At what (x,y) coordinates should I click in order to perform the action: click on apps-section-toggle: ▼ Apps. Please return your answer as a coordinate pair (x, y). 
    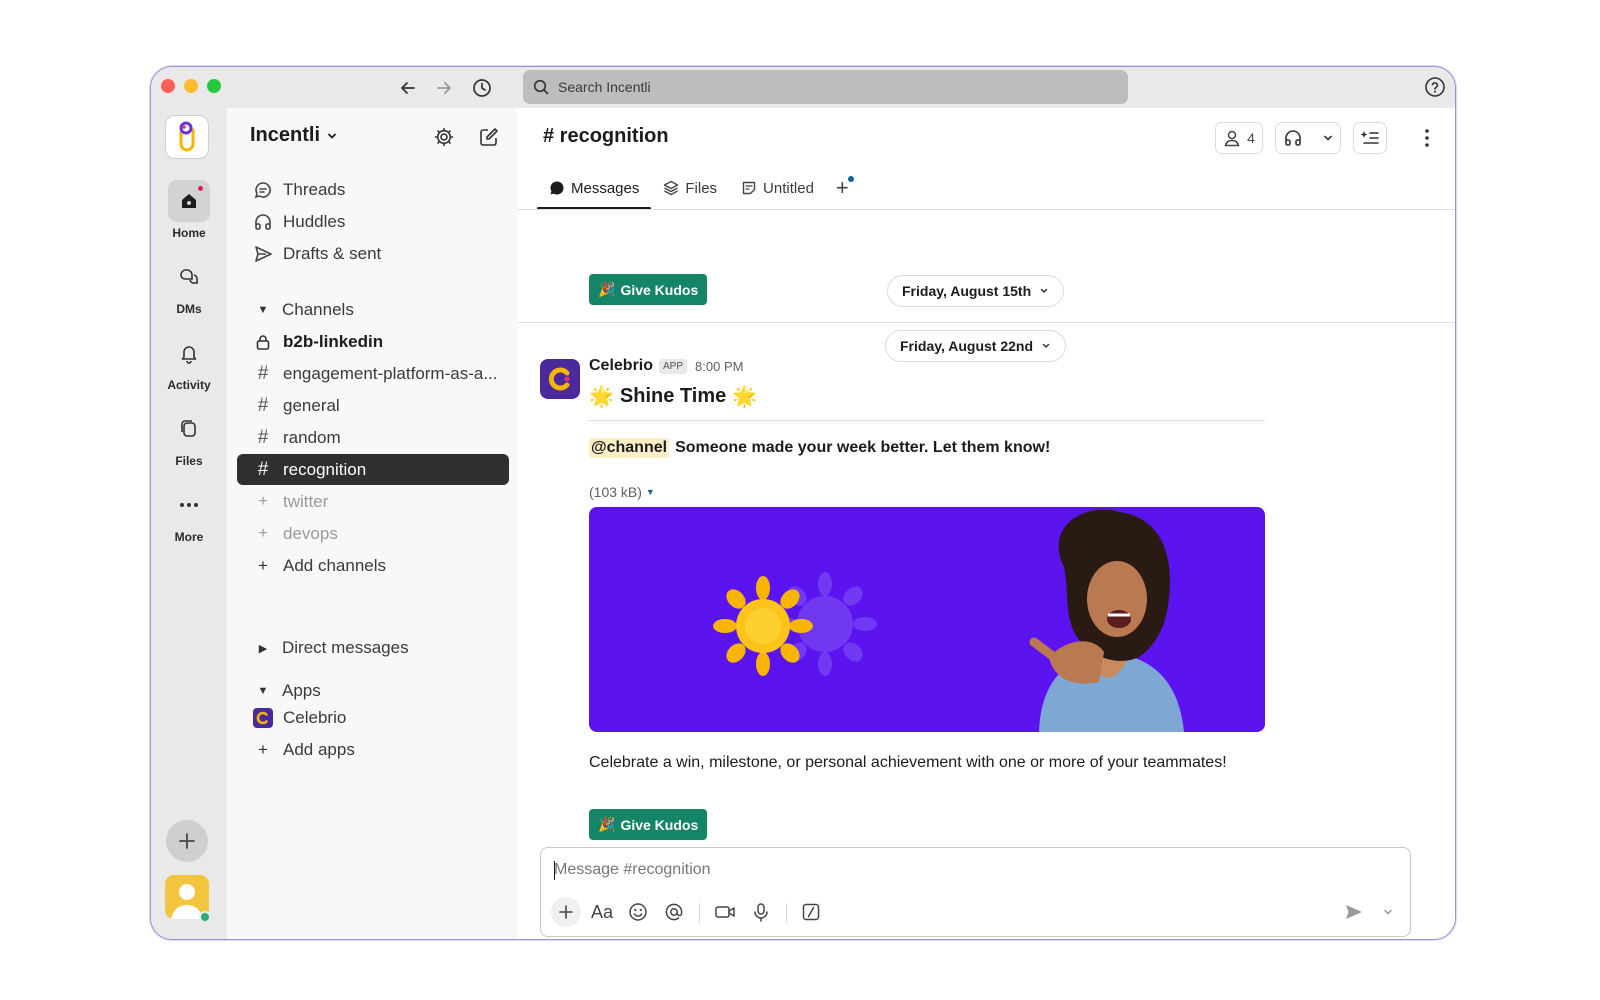
    Looking at the image, I should click on (287, 691).